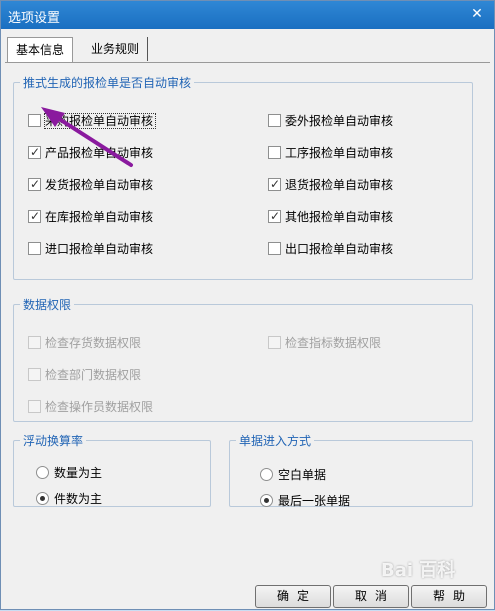  Describe the element at coordinates (330, 216) in the screenshot. I see `checkbox-other-auto-audit: 其他报检单自动审核` at that location.